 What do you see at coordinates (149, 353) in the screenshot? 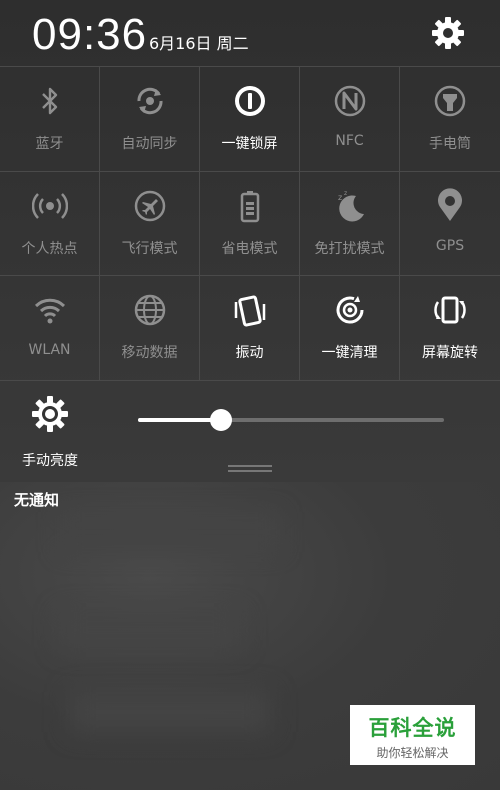
I see `toggle-label: 移动数据` at bounding box center [149, 353].